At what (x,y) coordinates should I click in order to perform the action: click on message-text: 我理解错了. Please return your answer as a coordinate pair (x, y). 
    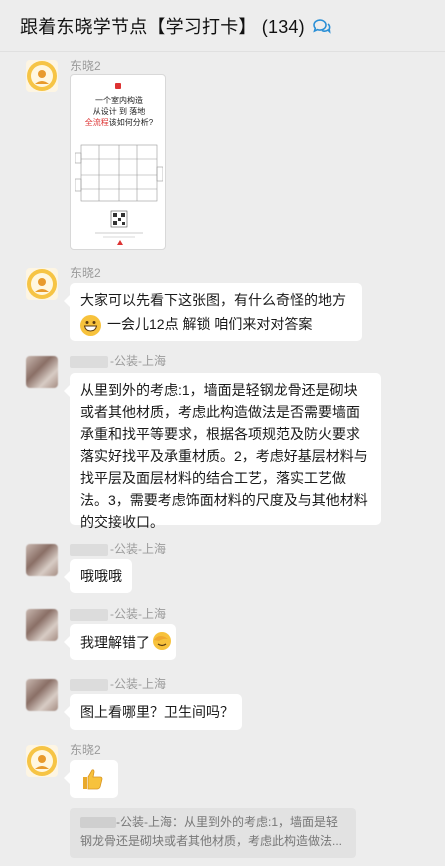
    Looking at the image, I should click on (115, 642).